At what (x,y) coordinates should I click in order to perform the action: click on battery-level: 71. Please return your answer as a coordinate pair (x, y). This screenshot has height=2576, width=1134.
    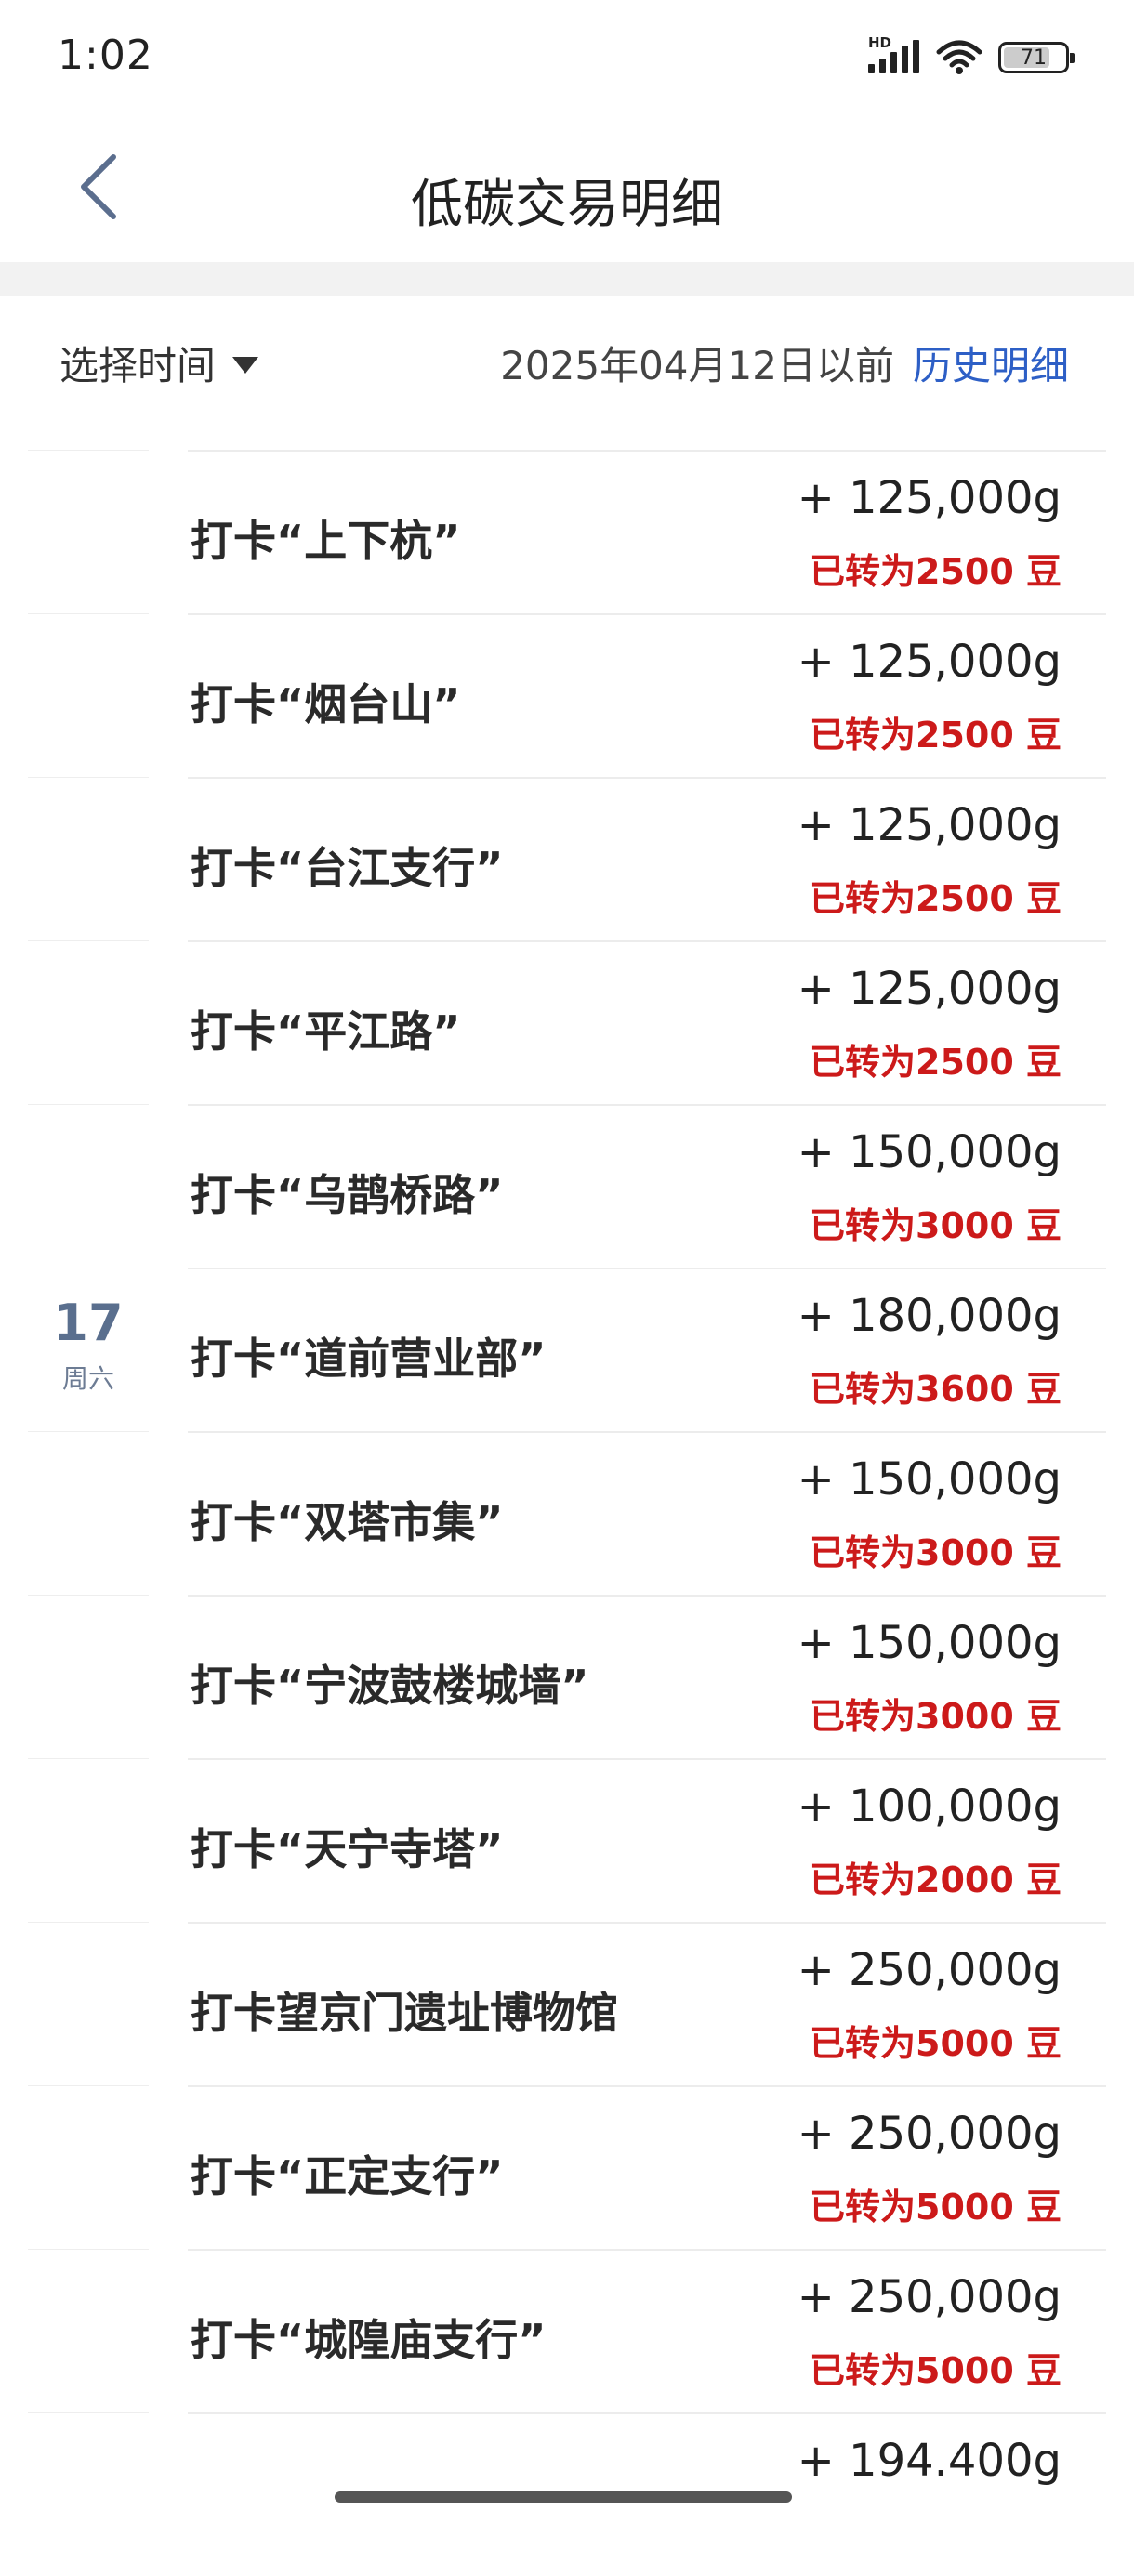
    Looking at the image, I should click on (1034, 58).